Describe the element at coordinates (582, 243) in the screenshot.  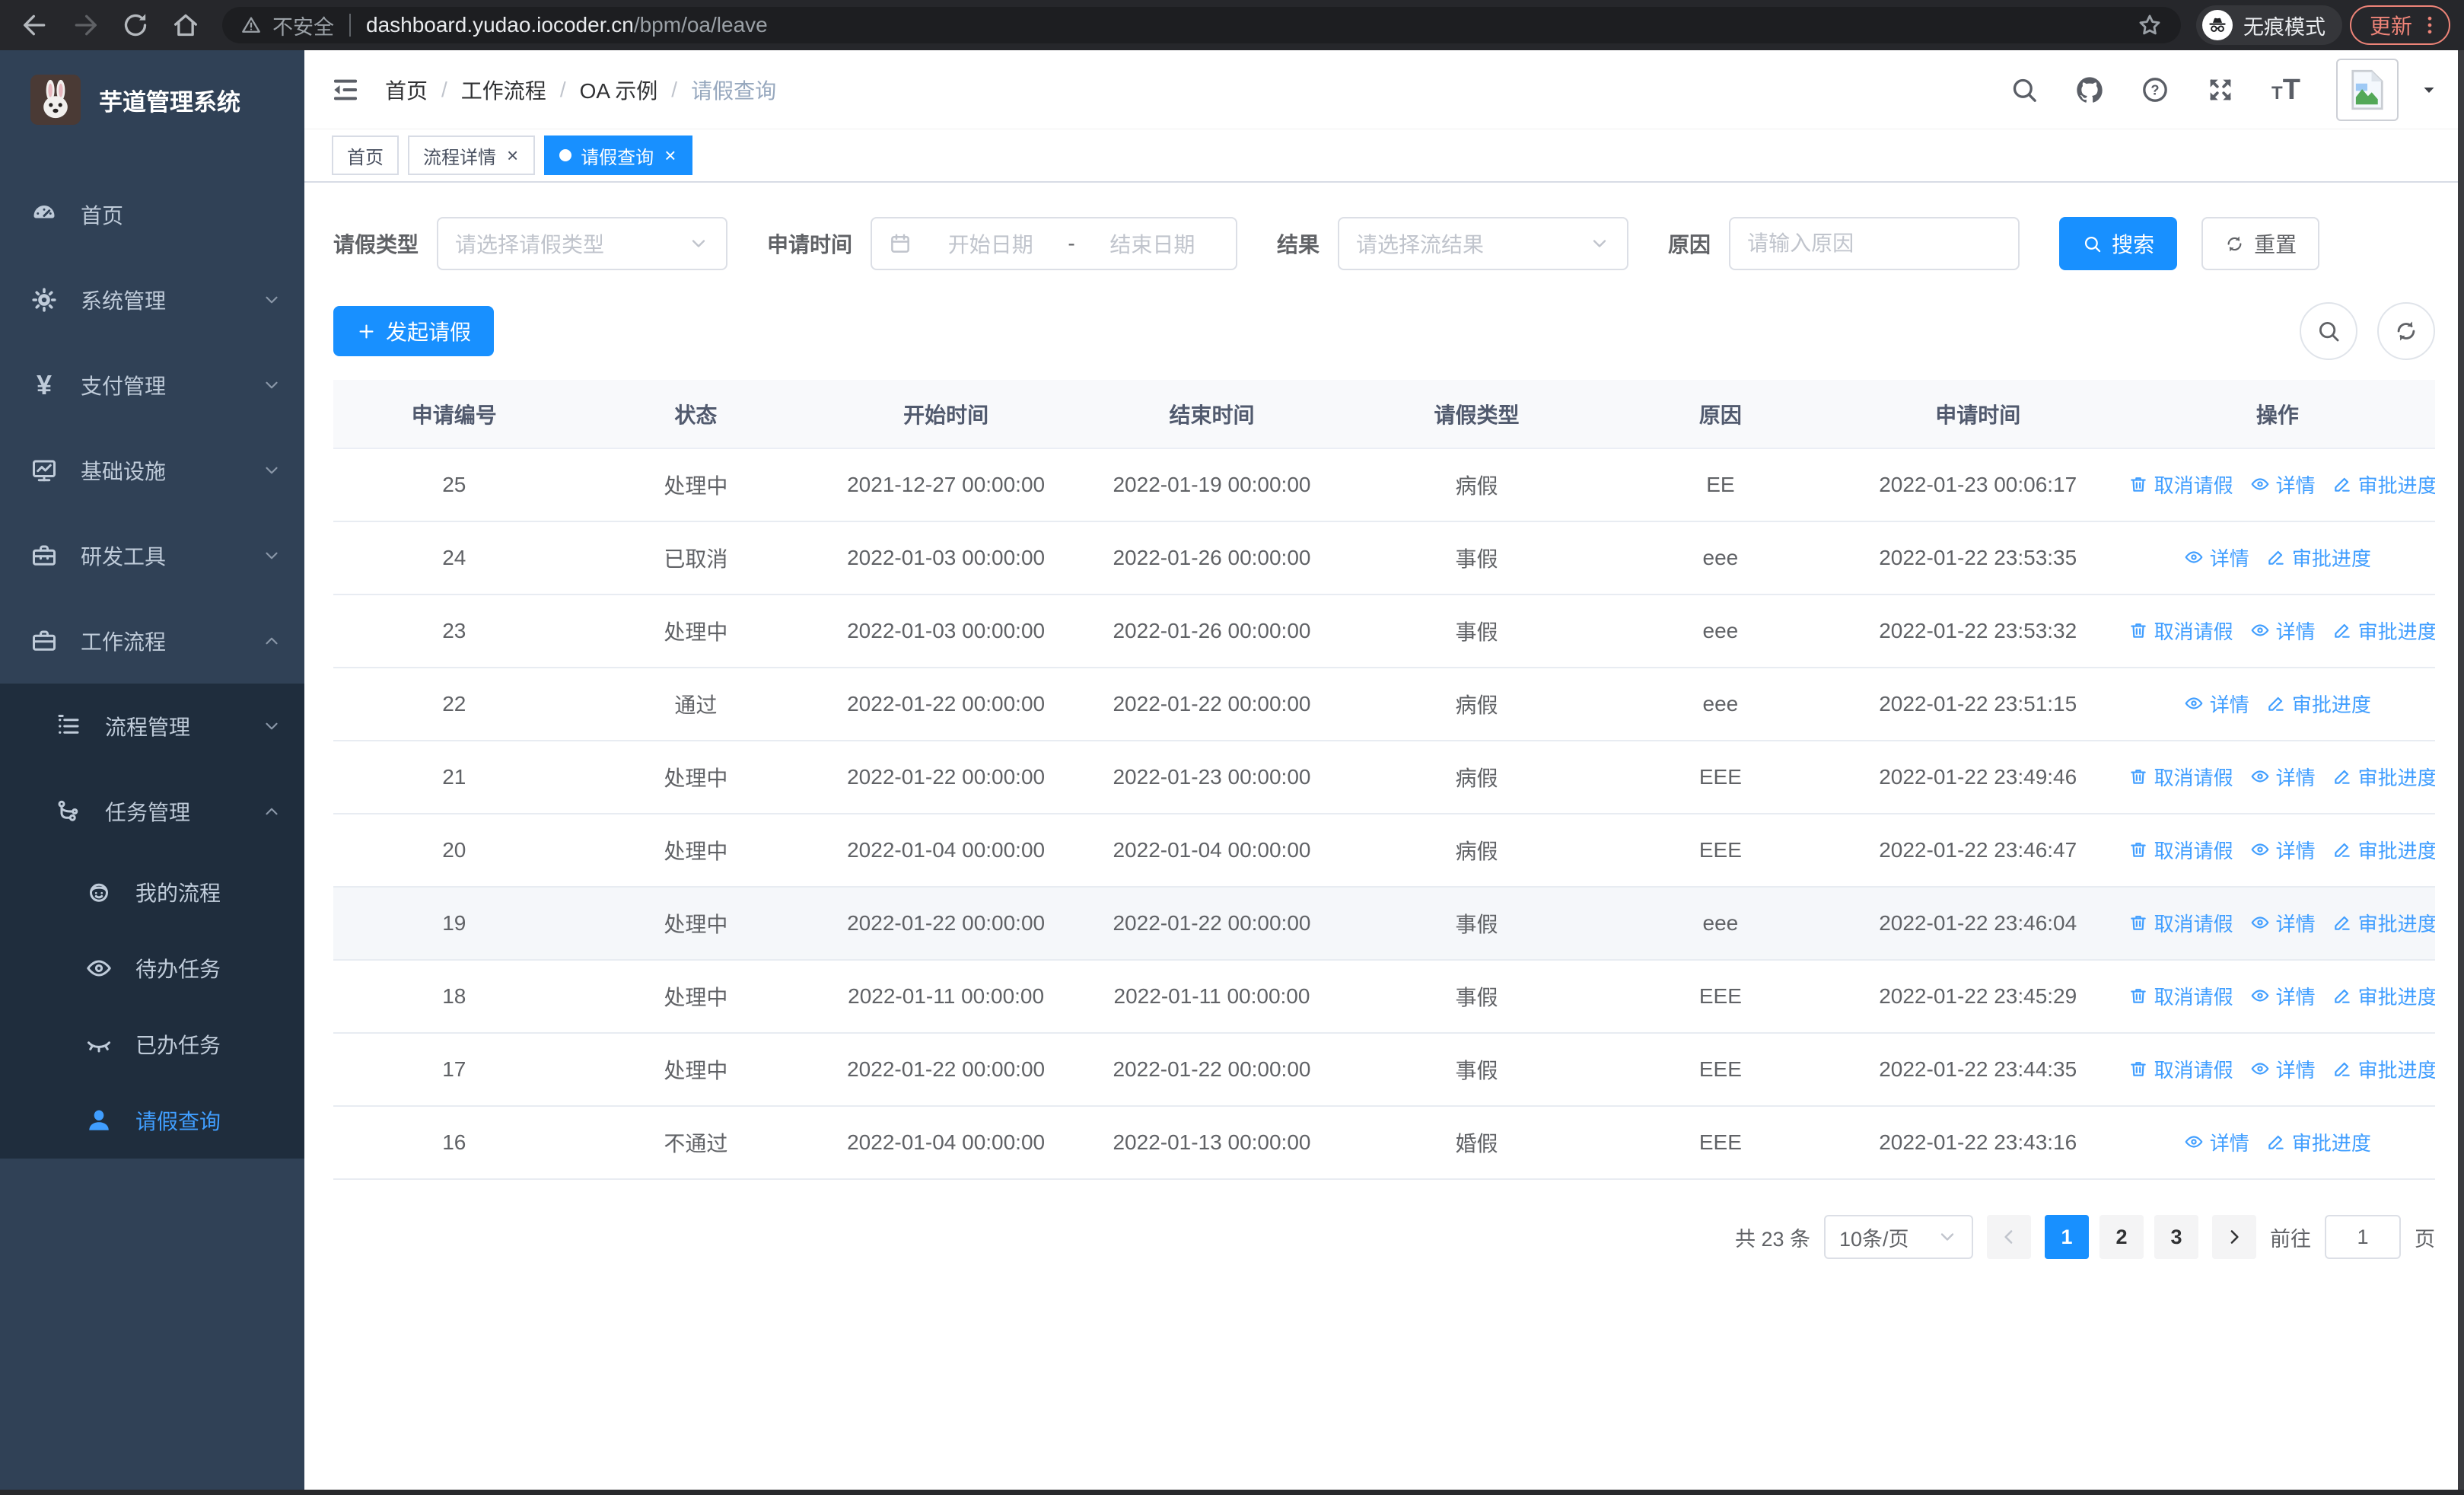
I see `leave-type-select: 请选择请假类型` at that location.